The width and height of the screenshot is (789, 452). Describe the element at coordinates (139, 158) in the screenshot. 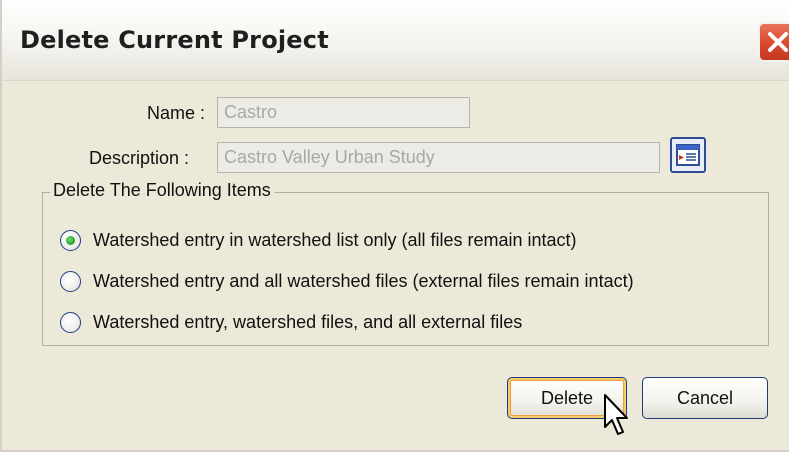

I see `description-label: Description :` at that location.